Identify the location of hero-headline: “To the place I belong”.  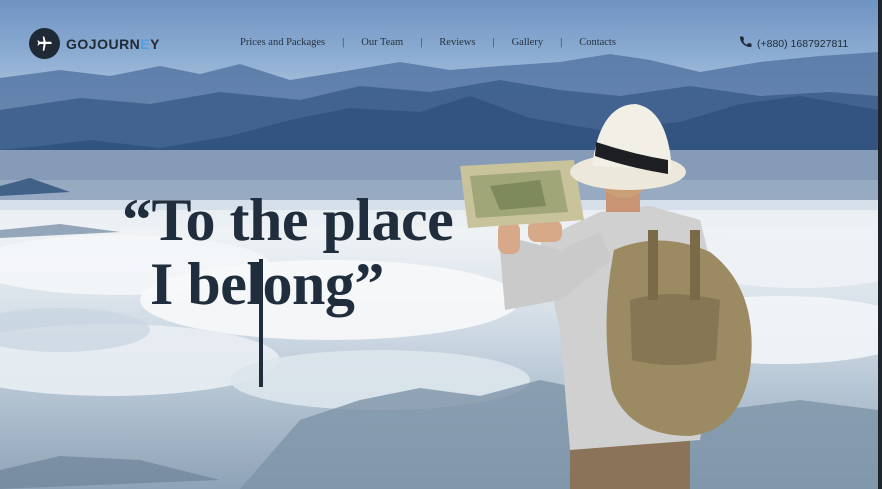
(288, 252).